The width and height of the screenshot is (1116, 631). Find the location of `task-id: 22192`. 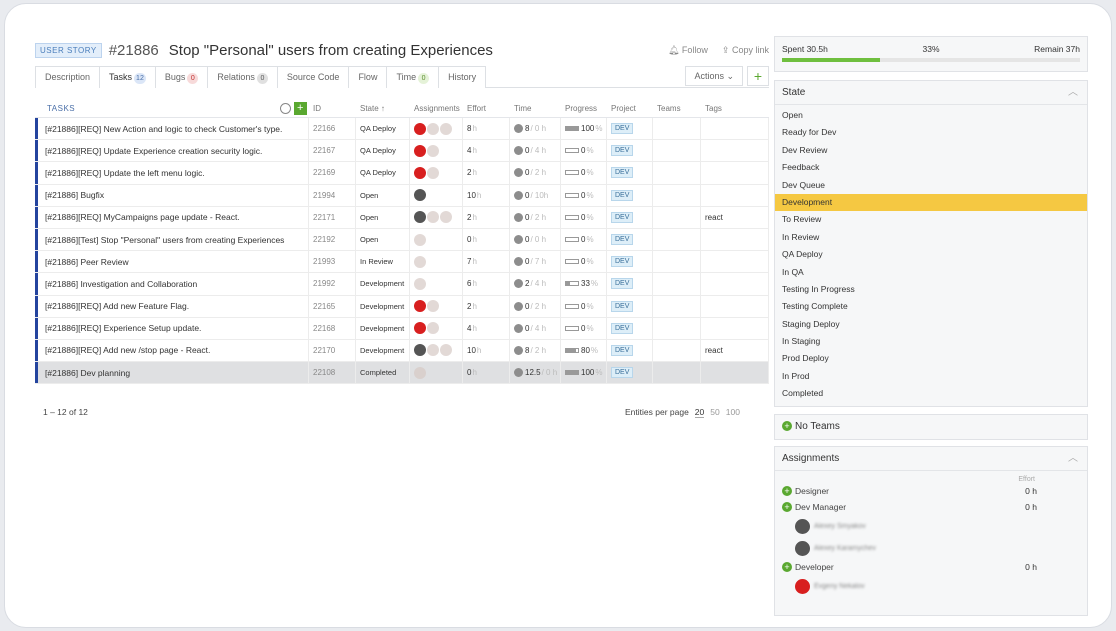

task-id: 22192 is located at coordinates (332, 239).